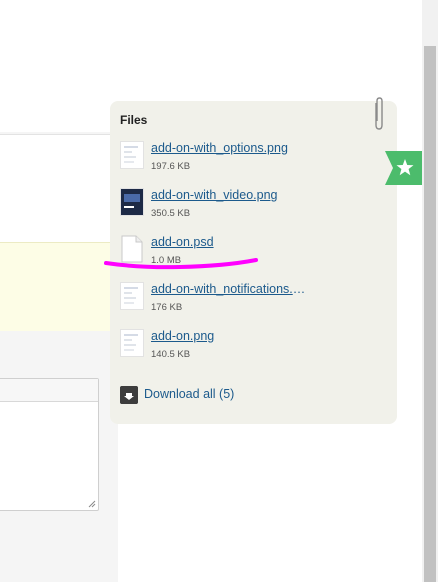 Image resolution: width=438 pixels, height=583 pixels. I want to click on file-item: add-on-with_options.png 197.6 KB, so click(255, 161).